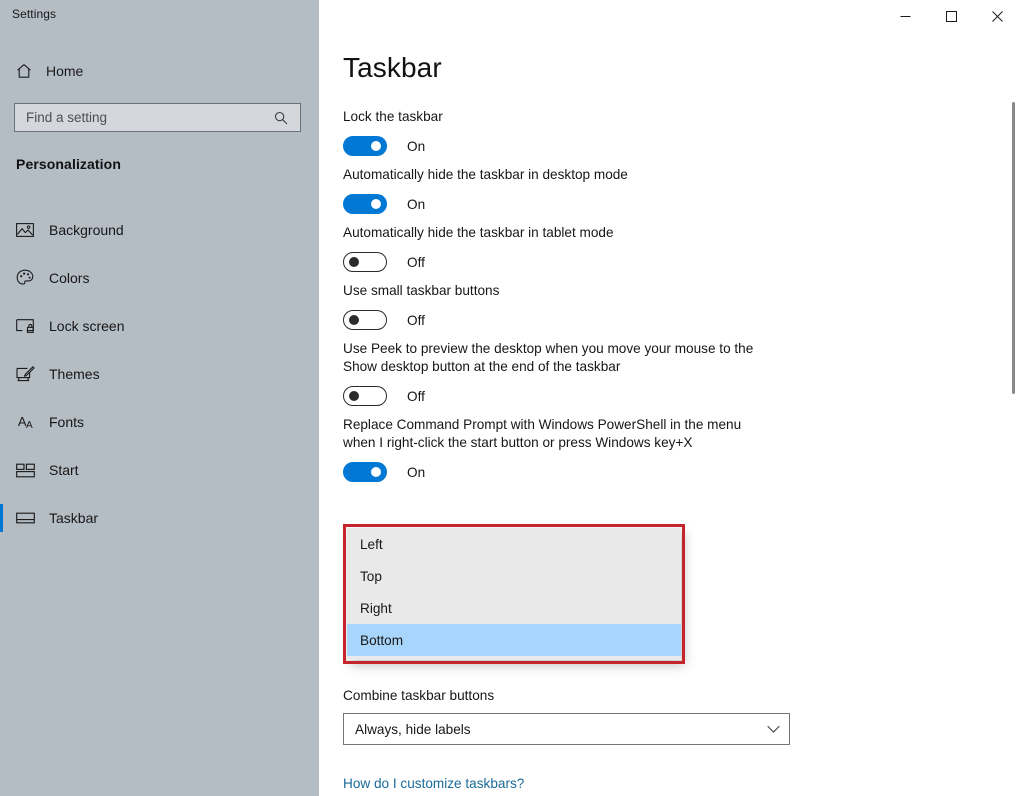 The width and height of the screenshot is (1020, 796). I want to click on sidebar-item-themes: Themes, so click(159, 374).